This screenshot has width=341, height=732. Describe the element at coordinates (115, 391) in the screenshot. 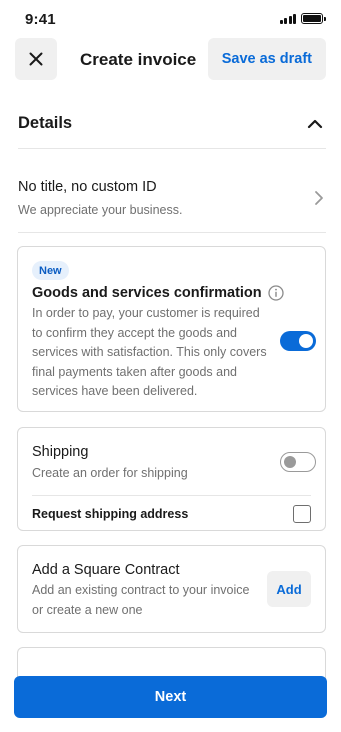

I see `description-line: services have been delivered.` at that location.